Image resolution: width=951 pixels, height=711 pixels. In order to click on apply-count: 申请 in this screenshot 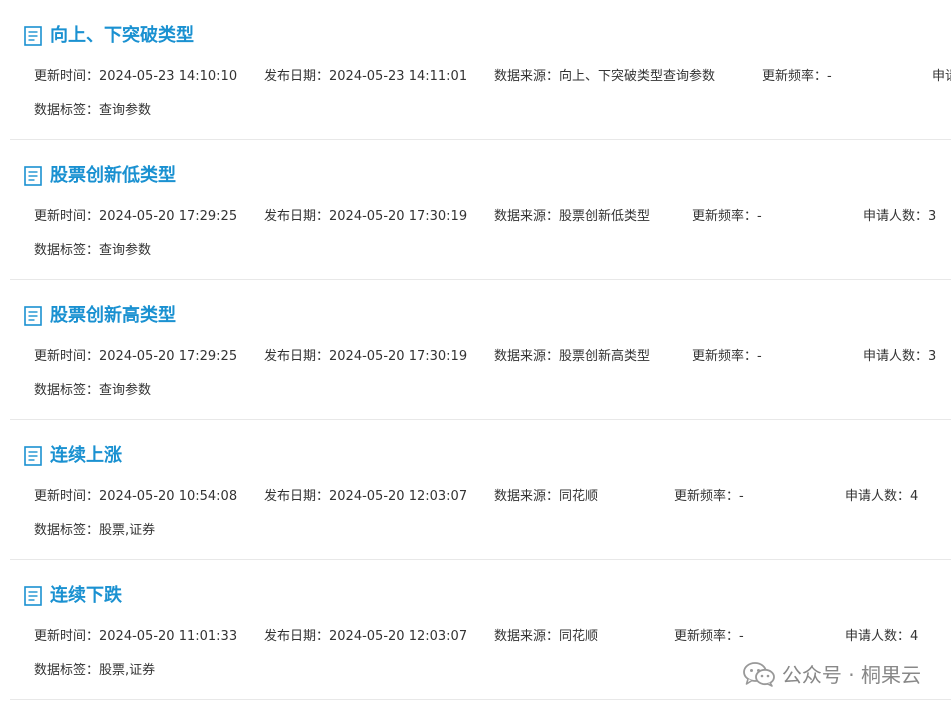, I will do `click(941, 76)`.